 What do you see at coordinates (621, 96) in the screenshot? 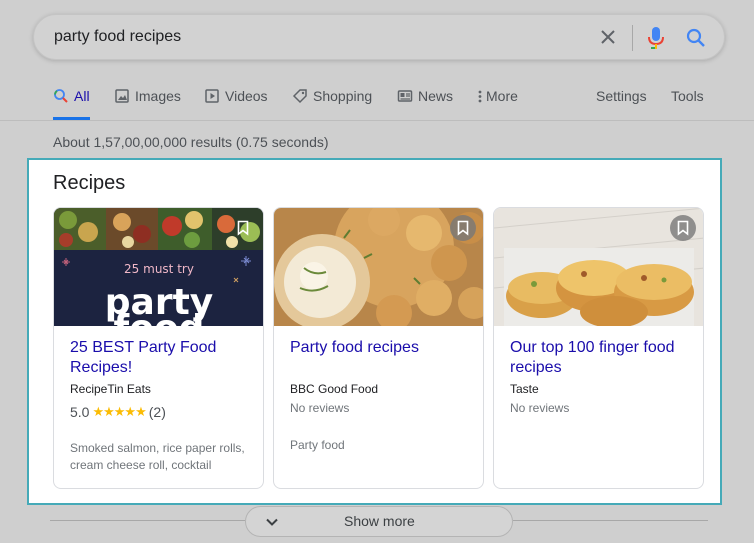
I see `tab-label: Settings` at bounding box center [621, 96].